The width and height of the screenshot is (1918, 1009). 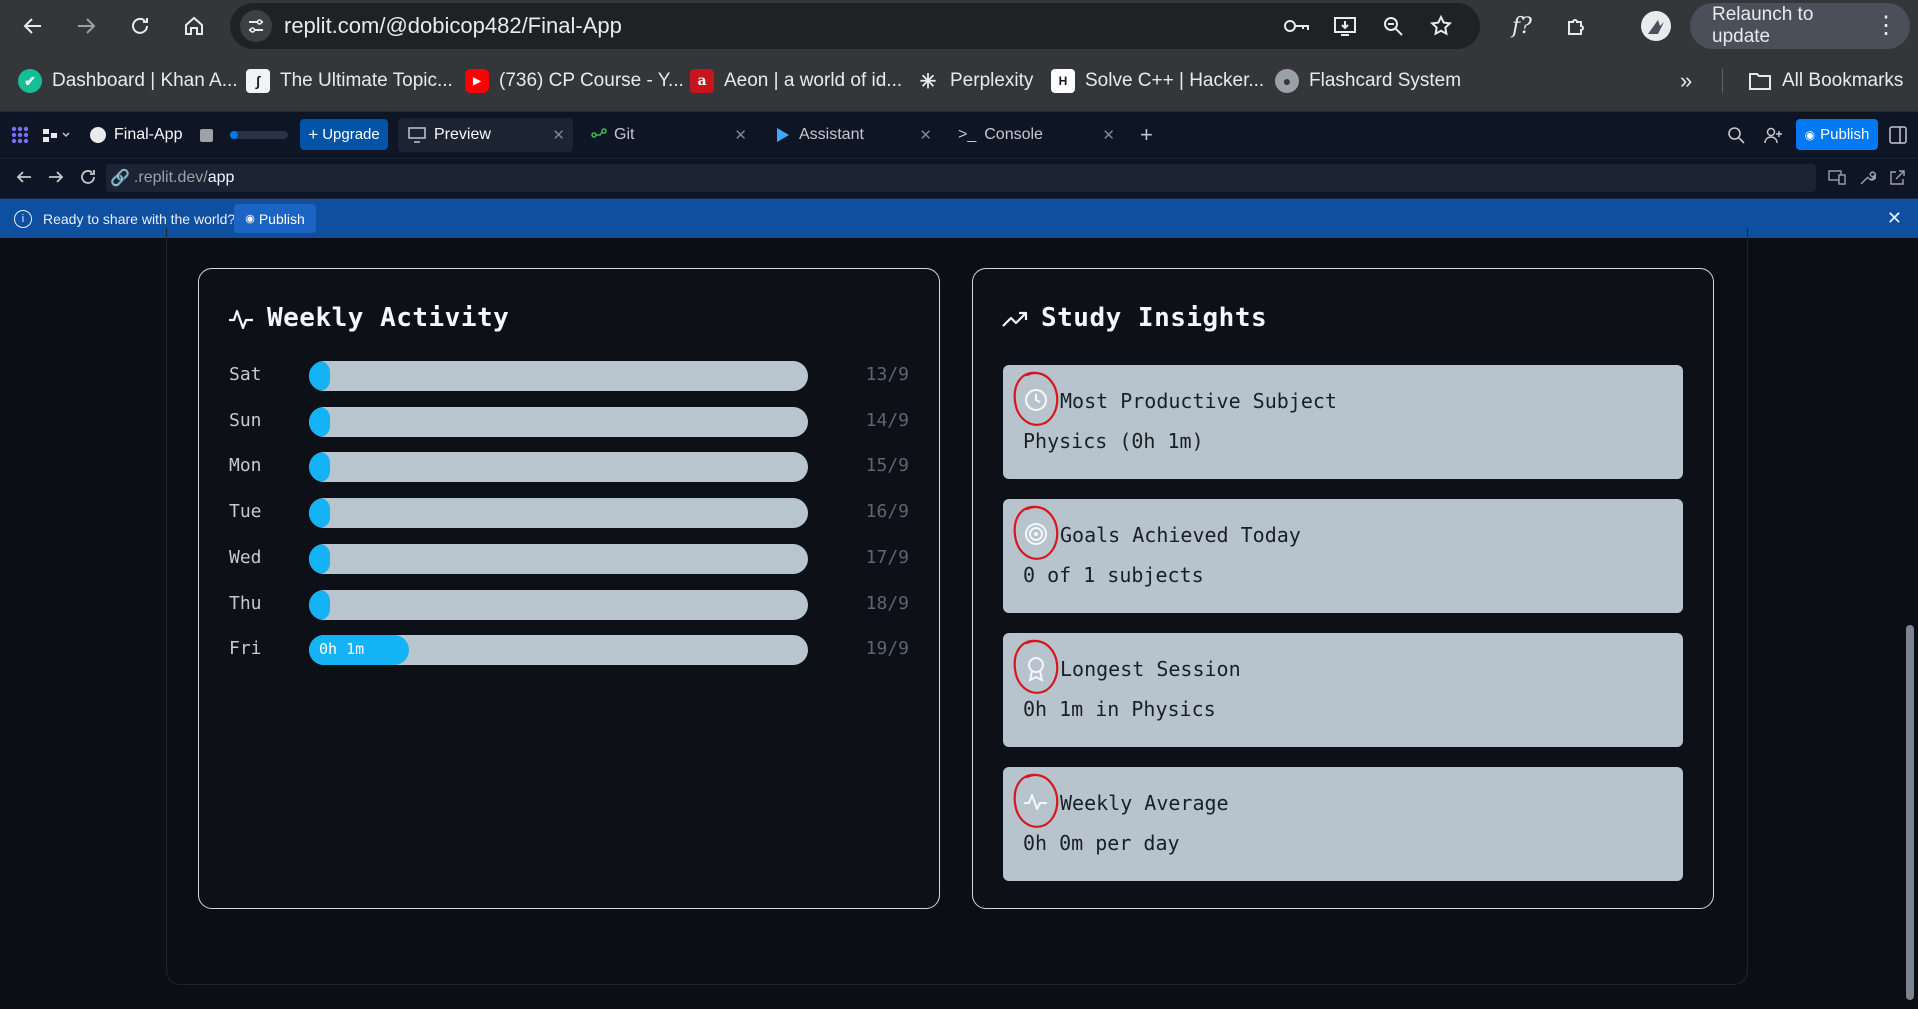 What do you see at coordinates (558, 650) in the screenshot?
I see `activity-bar-track: 0h 1m` at bounding box center [558, 650].